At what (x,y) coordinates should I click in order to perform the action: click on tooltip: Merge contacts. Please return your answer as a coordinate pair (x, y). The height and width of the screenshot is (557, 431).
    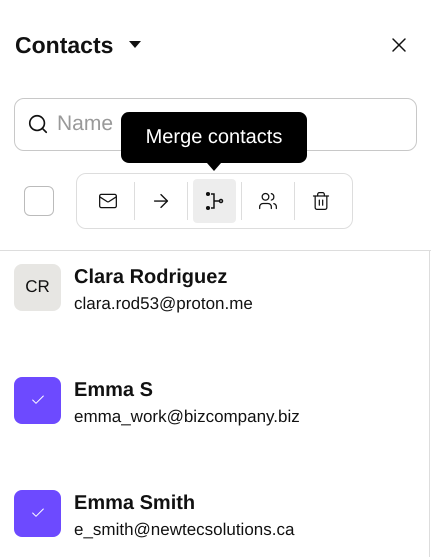
    Looking at the image, I should click on (214, 141).